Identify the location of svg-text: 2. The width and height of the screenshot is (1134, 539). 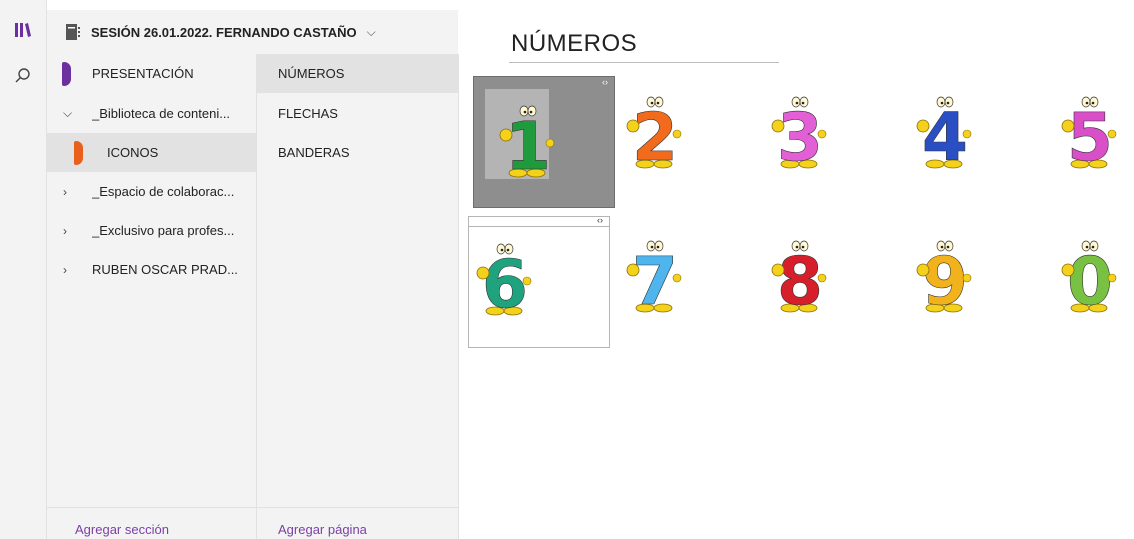
(655, 134).